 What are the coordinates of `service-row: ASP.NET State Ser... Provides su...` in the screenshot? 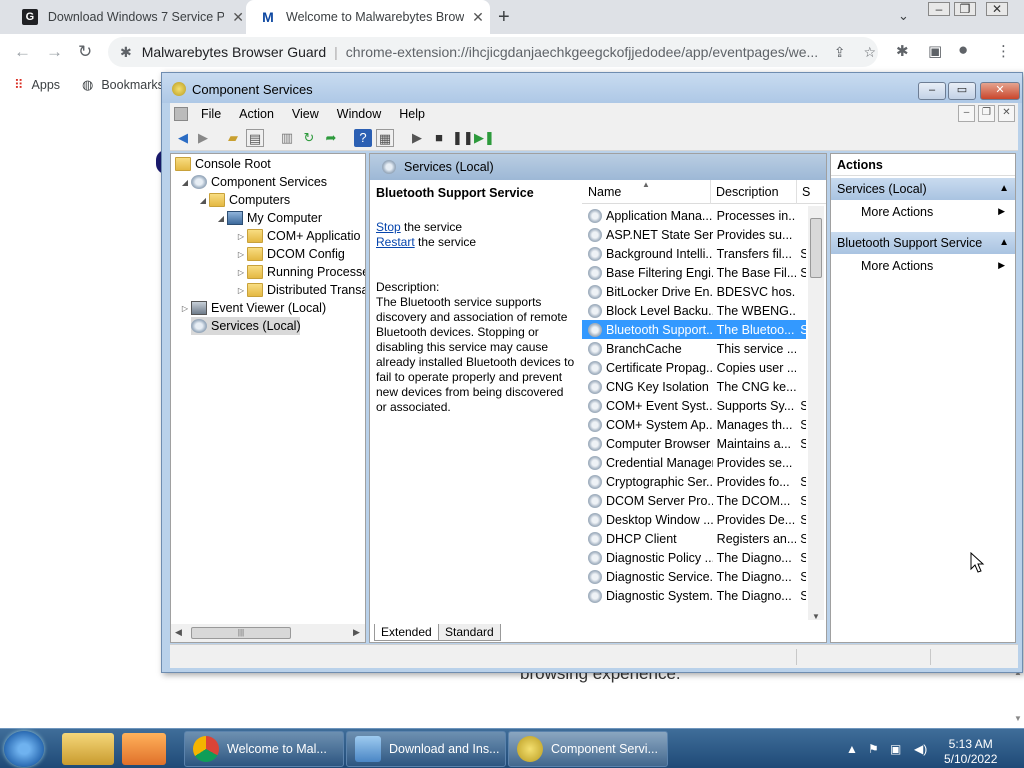 It's located at (694, 234).